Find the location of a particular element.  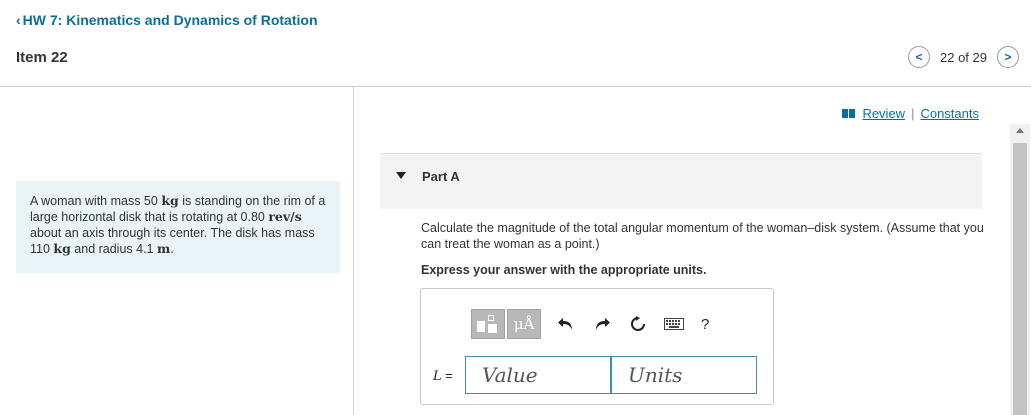

reset-icon is located at coordinates (638, 324).